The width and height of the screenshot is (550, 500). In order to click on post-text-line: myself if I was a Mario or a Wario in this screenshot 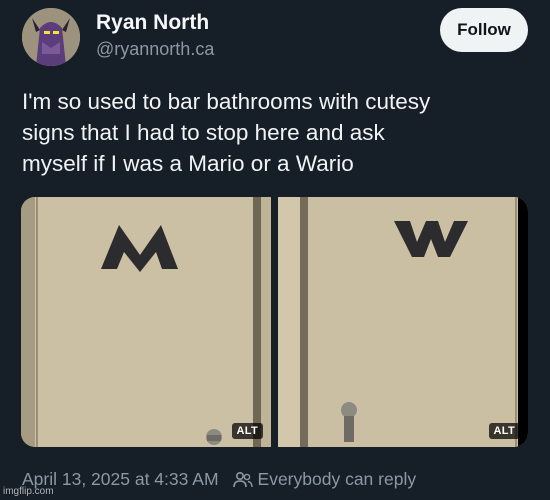, I will do `click(188, 163)`.